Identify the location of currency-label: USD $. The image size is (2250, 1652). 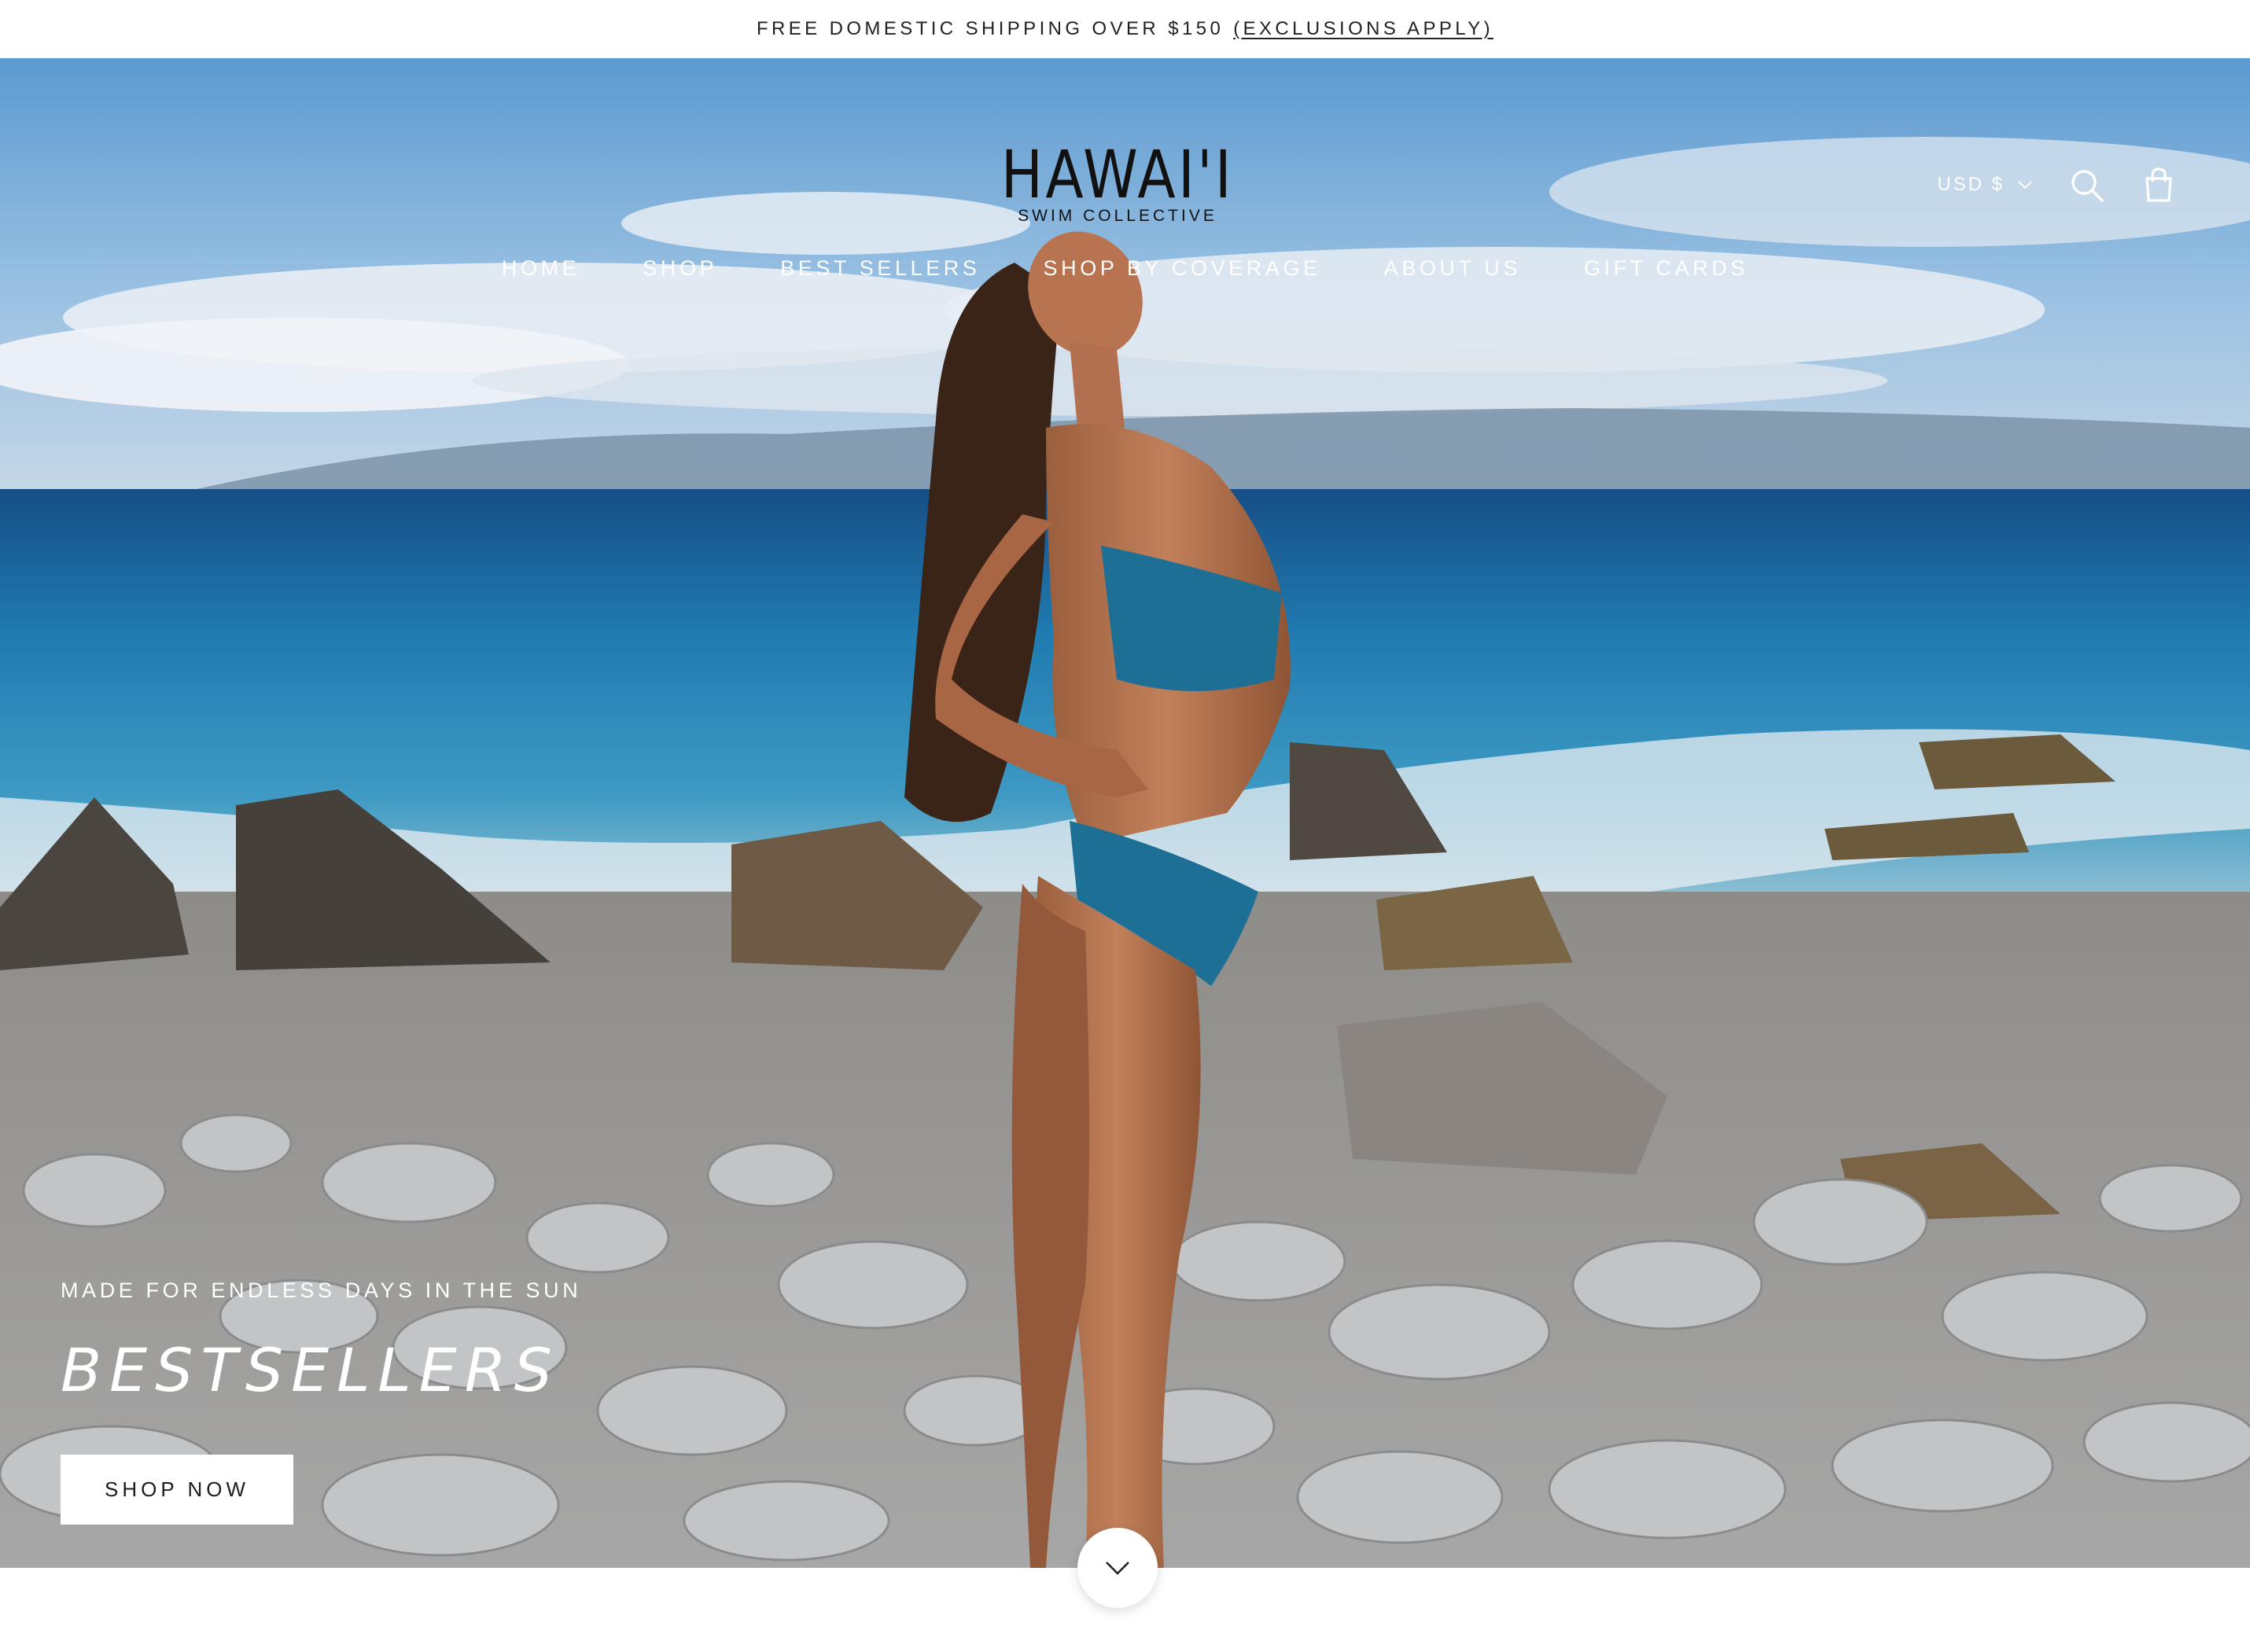
(1971, 184).